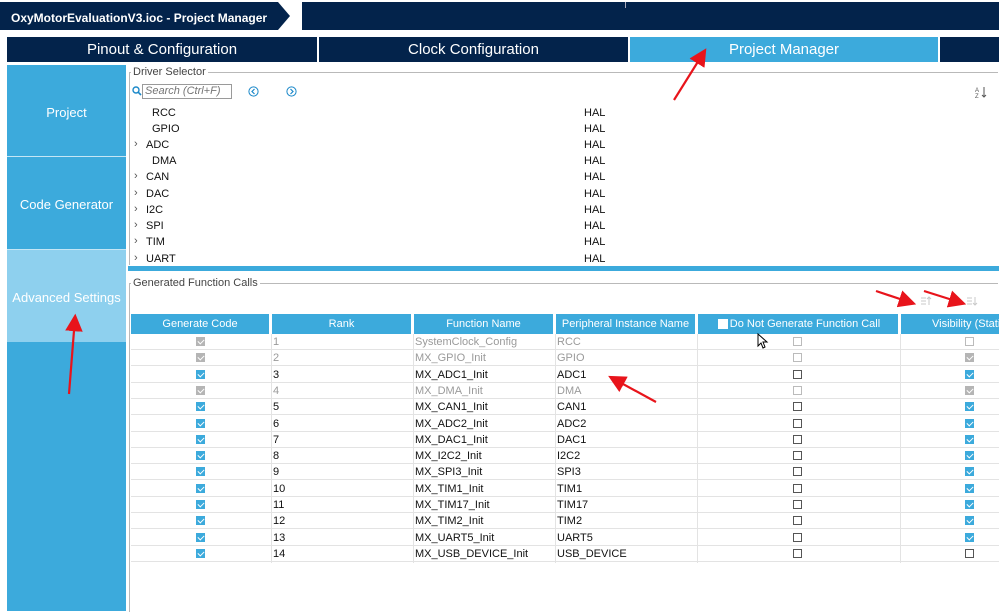  What do you see at coordinates (945, 298) in the screenshot?
I see `arrow-to-move-down` at bounding box center [945, 298].